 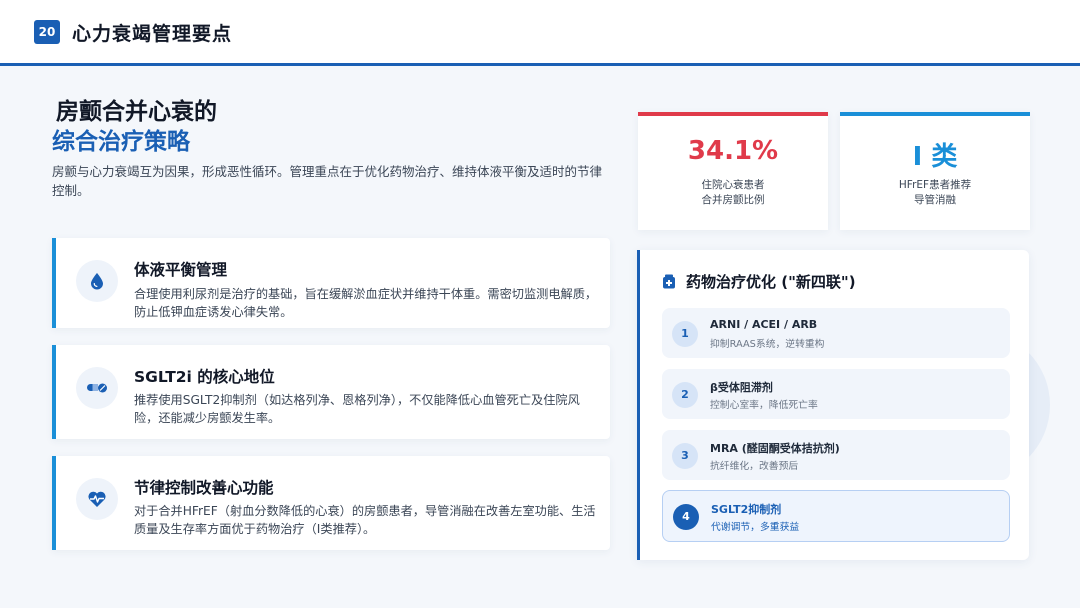 I want to click on stat-card-af-ratio: 34.1% 住院心衰患者 合并房颤比例, so click(x=733, y=171).